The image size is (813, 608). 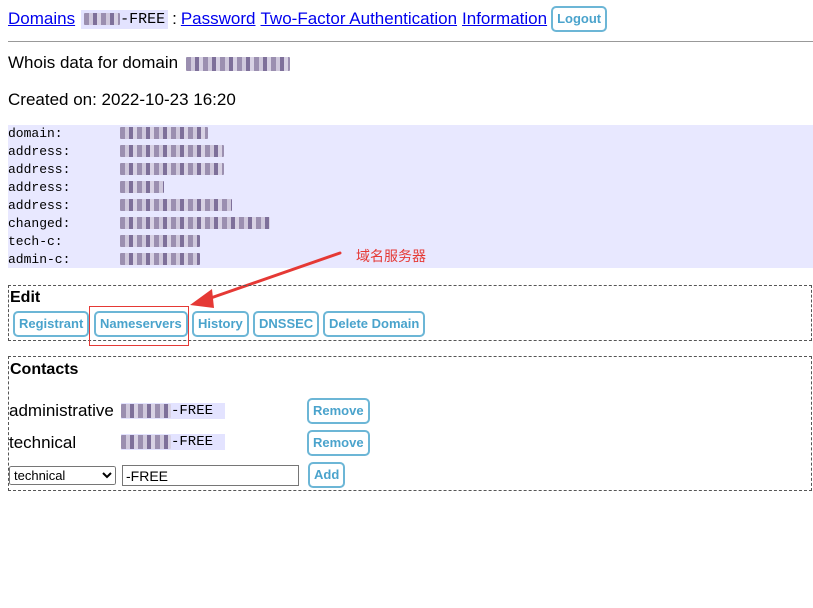 I want to click on contact-role-select: technical, so click(x=62, y=475).